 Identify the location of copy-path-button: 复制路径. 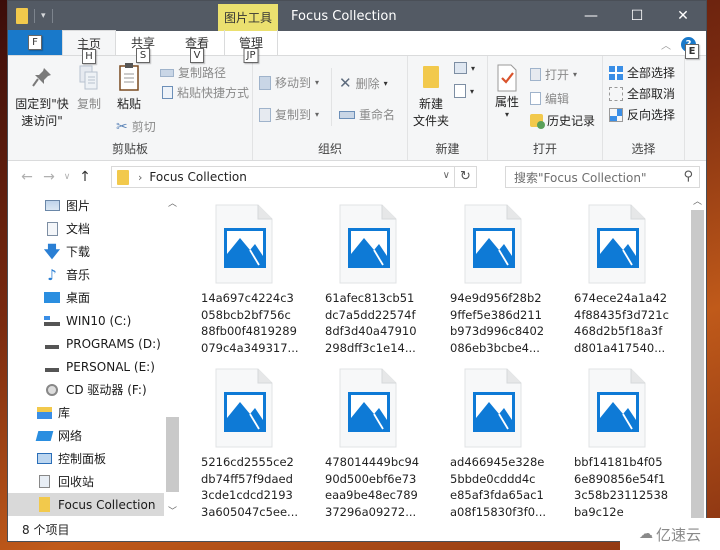
(193, 72).